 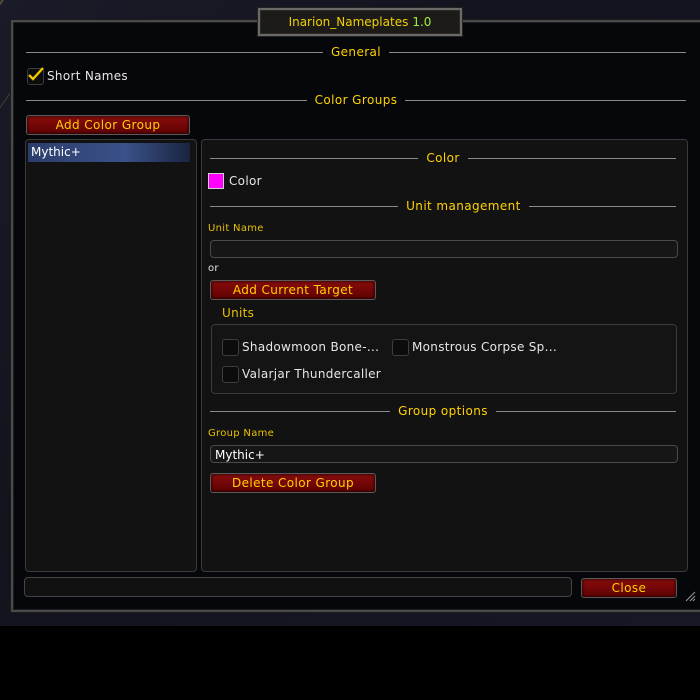 I want to click on group-options-header: Group options, so click(x=443, y=411).